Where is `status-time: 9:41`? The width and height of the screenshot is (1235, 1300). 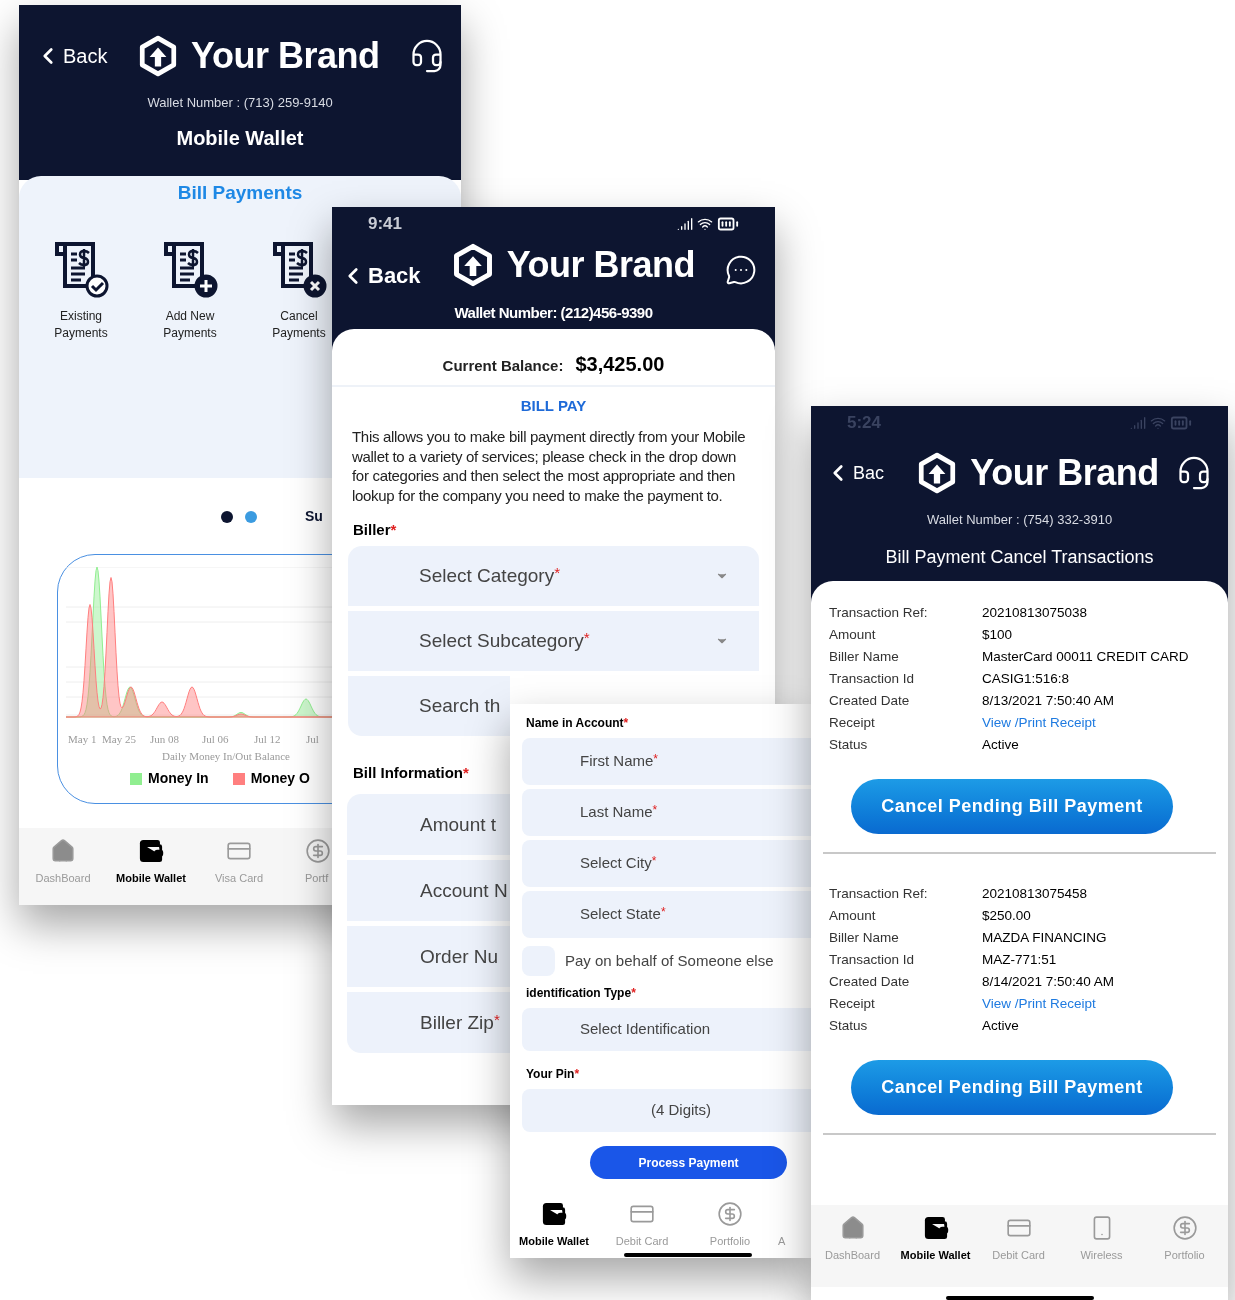
status-time: 9:41 is located at coordinates (385, 224).